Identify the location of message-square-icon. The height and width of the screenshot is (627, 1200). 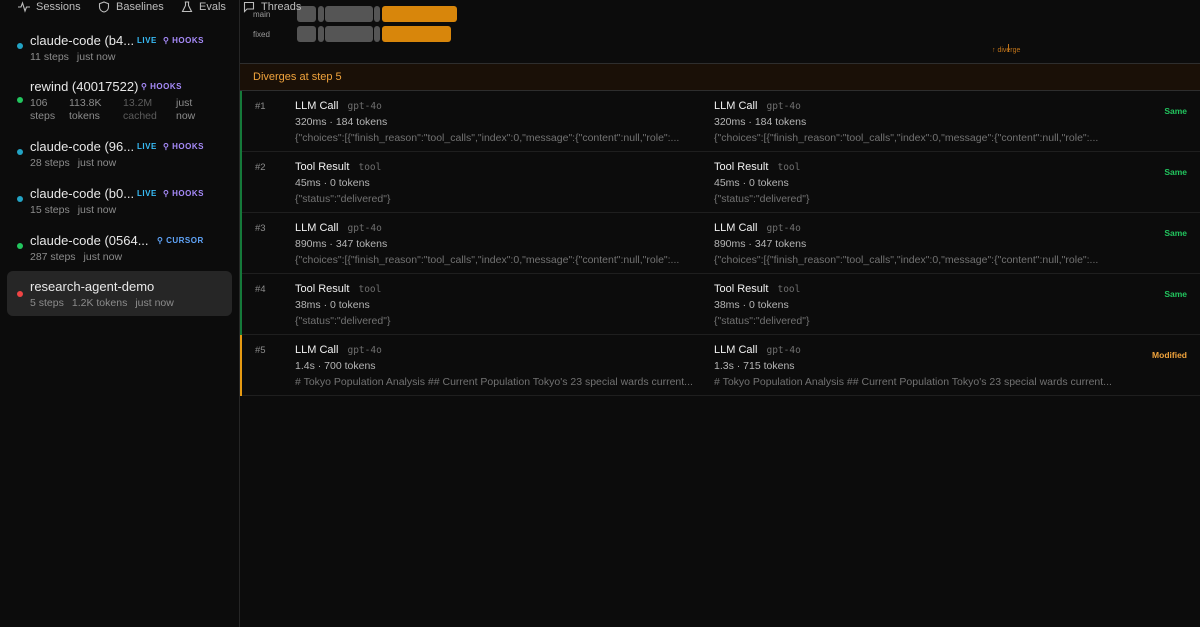
(249, 7).